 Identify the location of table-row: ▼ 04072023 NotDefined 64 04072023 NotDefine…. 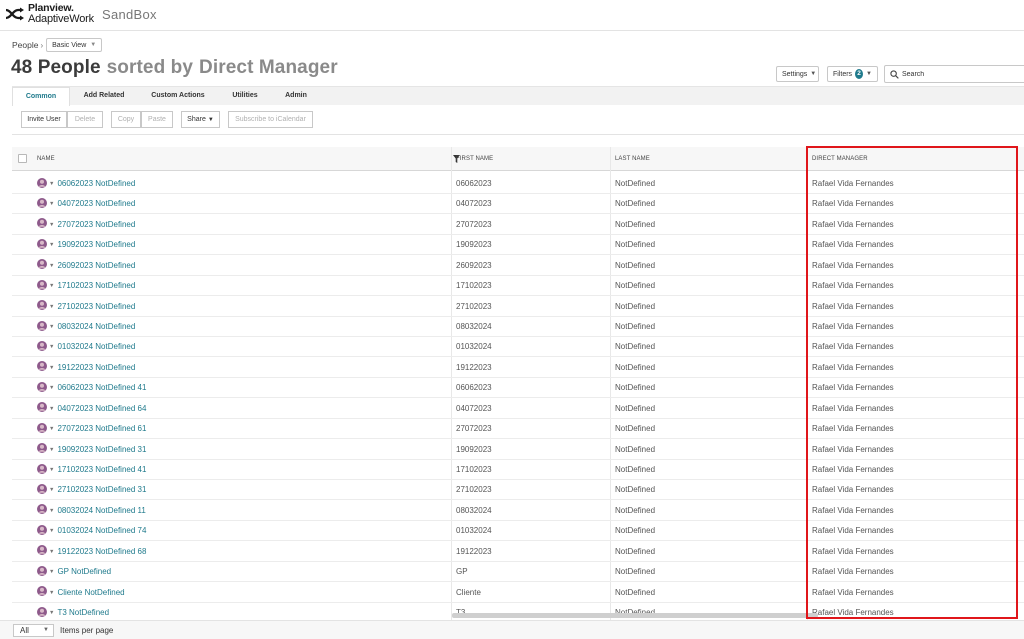
(518, 409).